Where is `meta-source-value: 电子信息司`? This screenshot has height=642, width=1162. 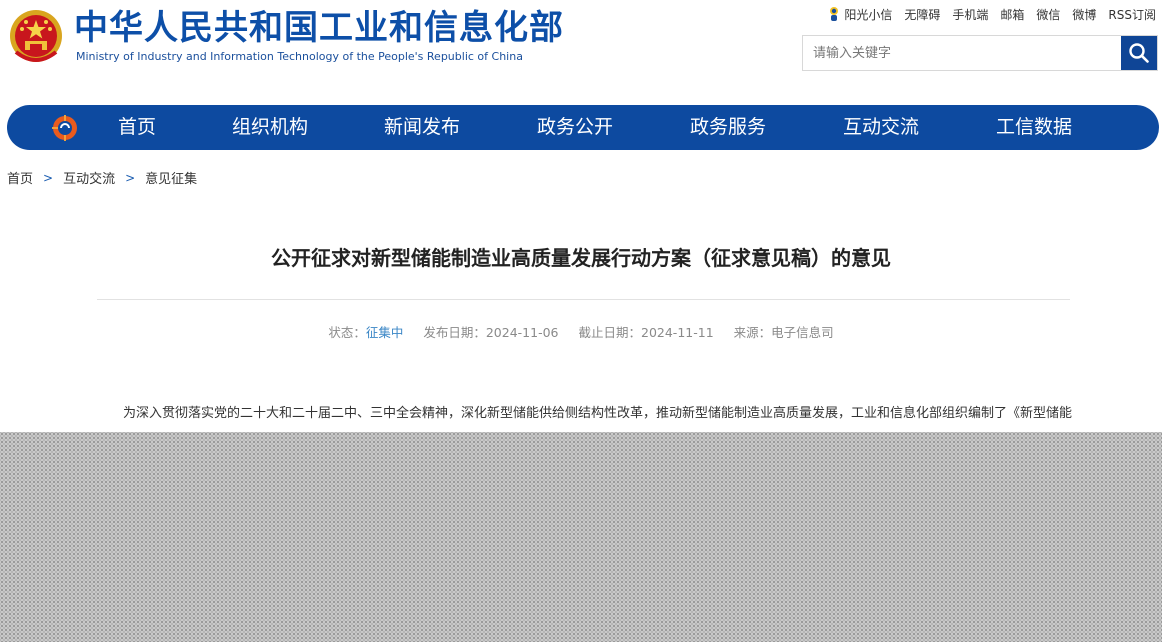
meta-source-value: 电子信息司 is located at coordinates (802, 332).